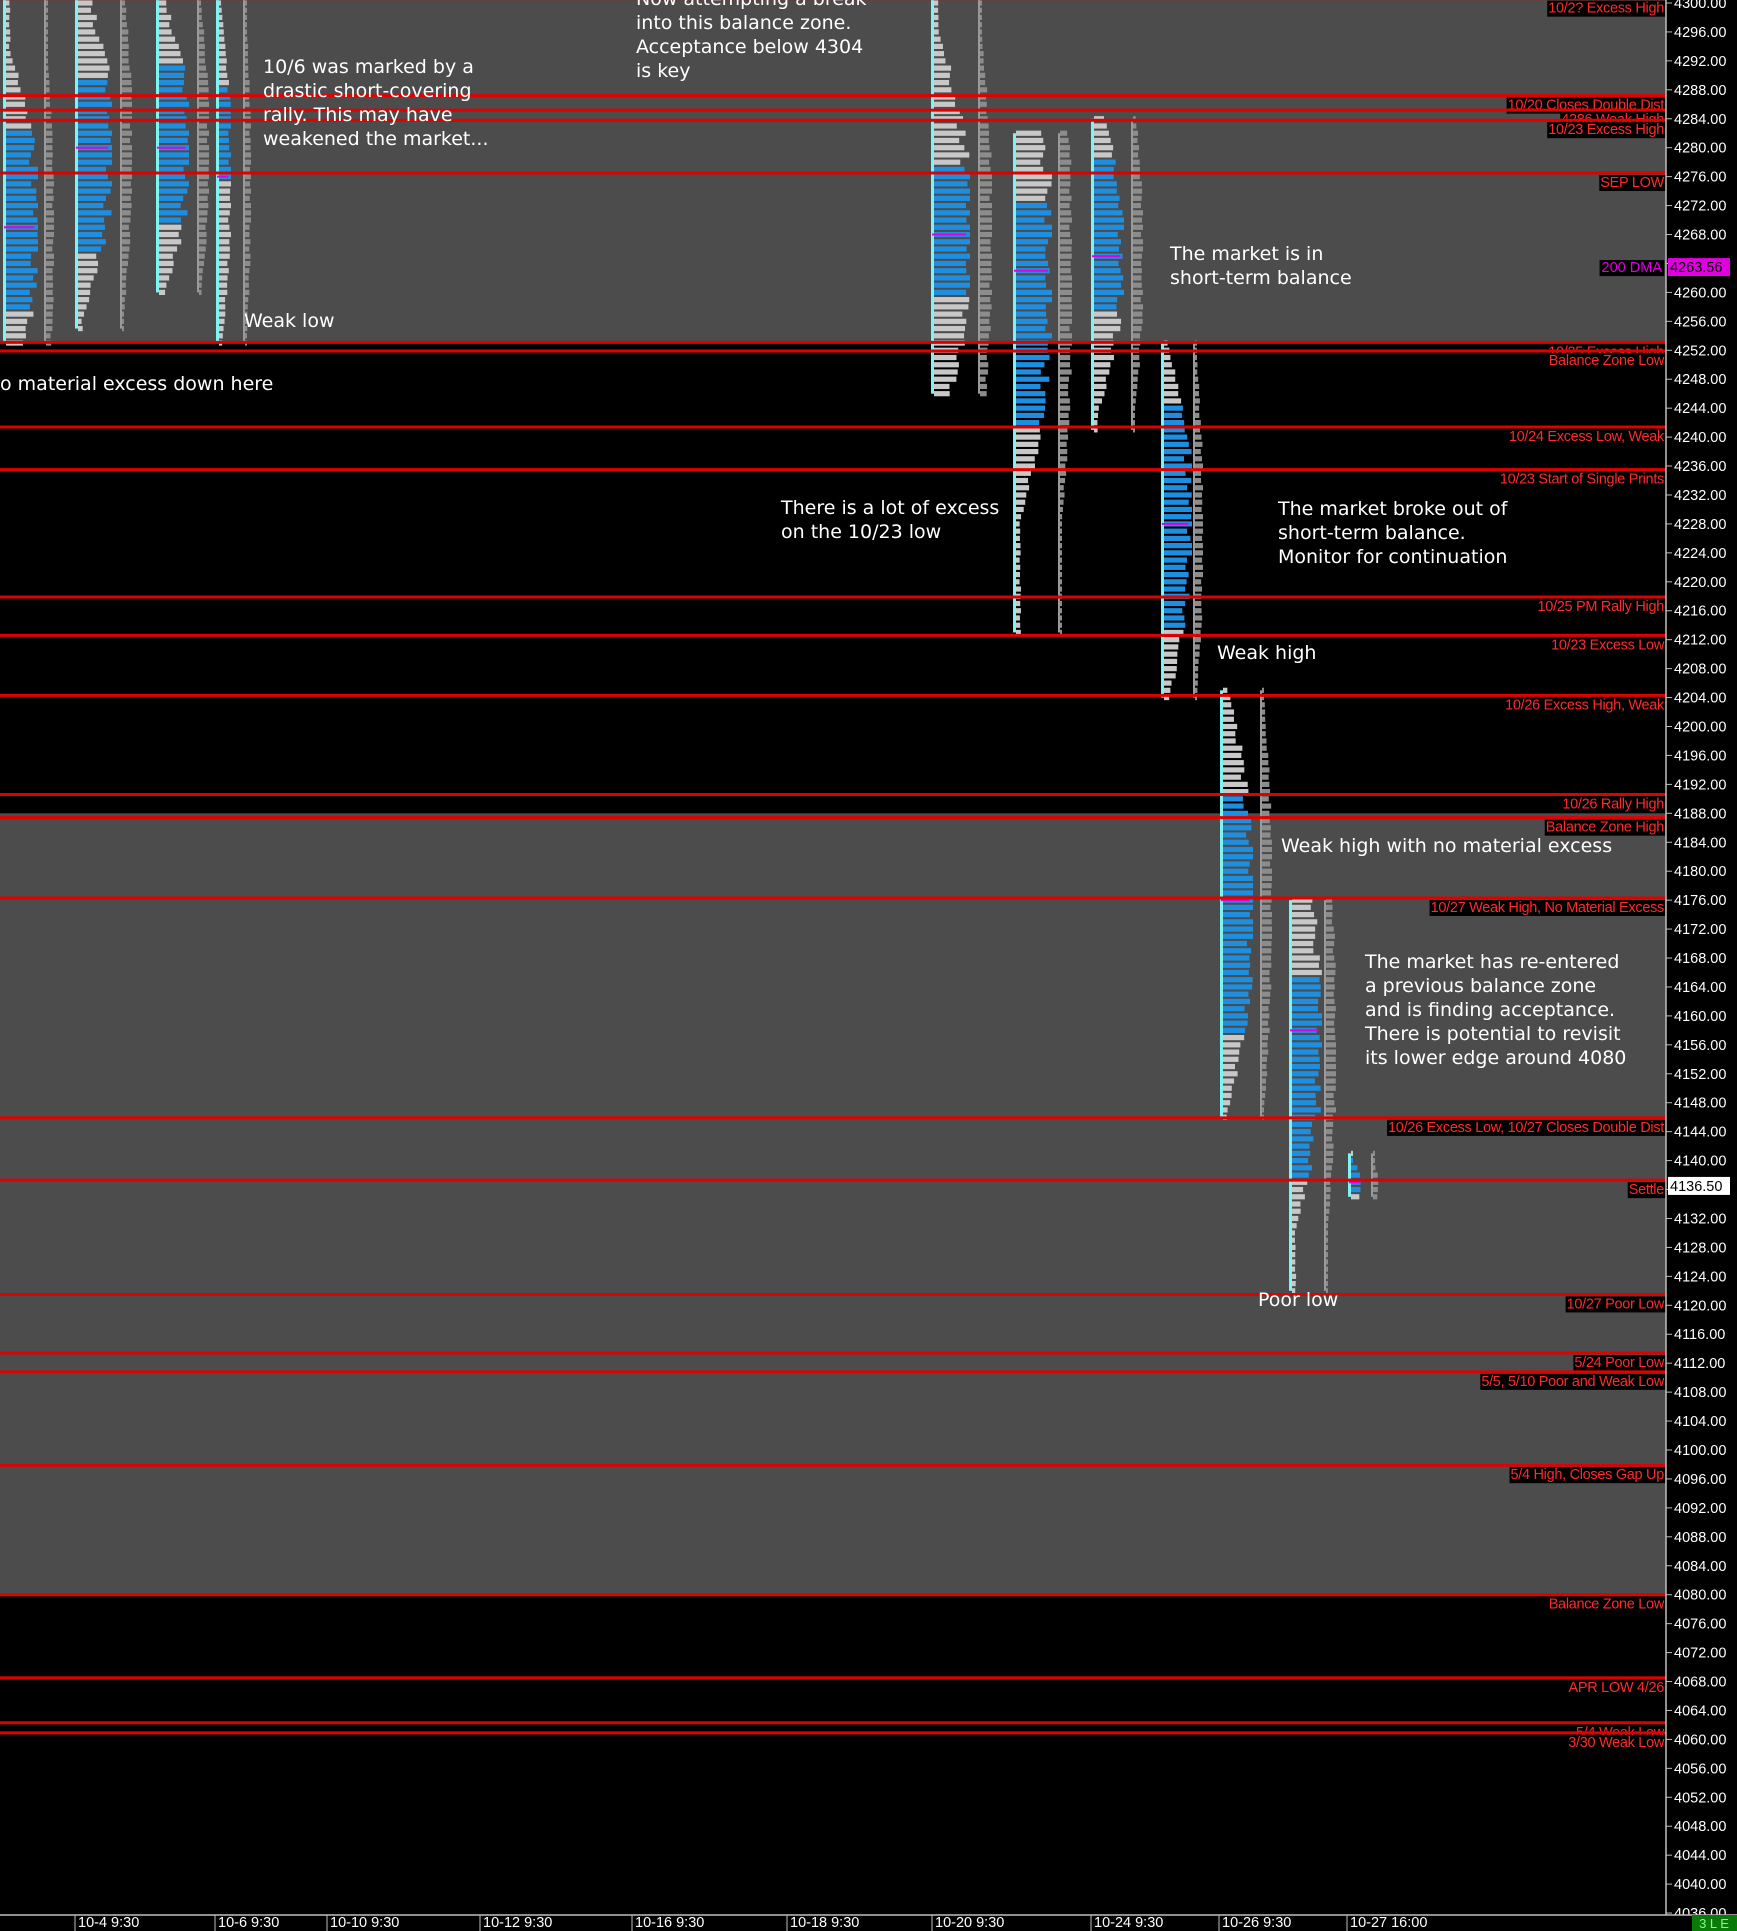 The height and width of the screenshot is (1931, 1737). What do you see at coordinates (1700, 554) in the screenshot?
I see `price-tick-label: 4224.00` at bounding box center [1700, 554].